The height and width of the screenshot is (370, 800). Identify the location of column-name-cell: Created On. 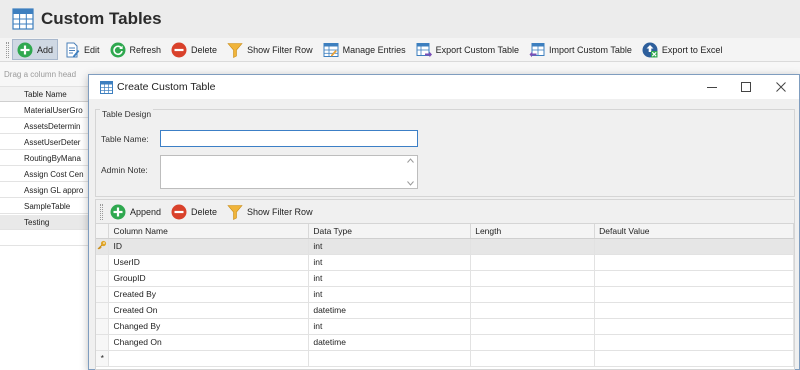
(209, 310).